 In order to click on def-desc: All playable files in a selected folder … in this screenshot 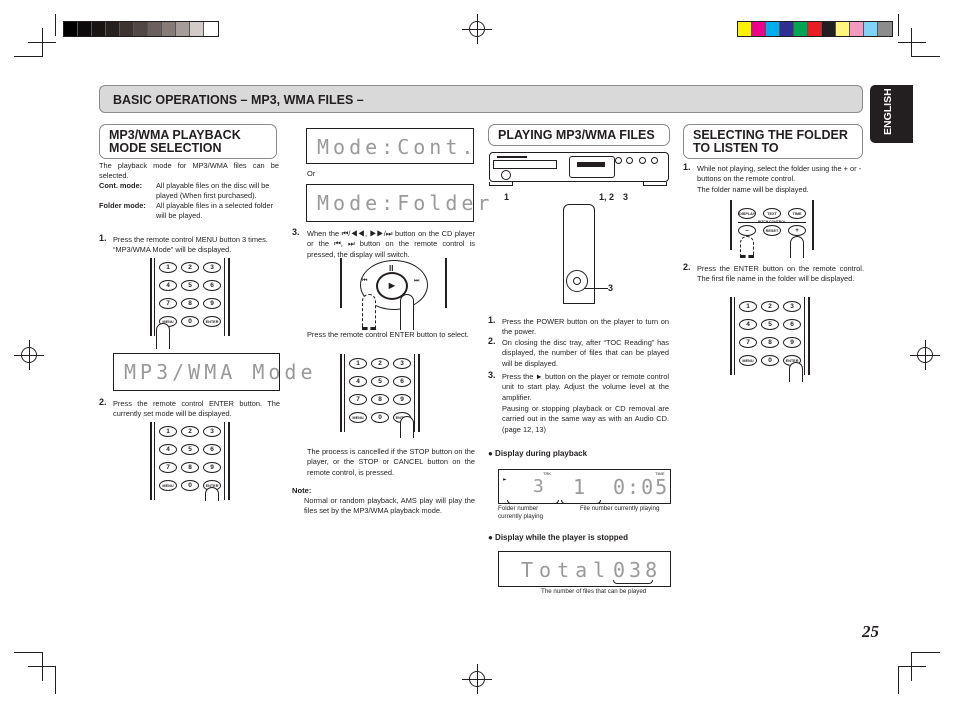, I will do `click(215, 211)`.